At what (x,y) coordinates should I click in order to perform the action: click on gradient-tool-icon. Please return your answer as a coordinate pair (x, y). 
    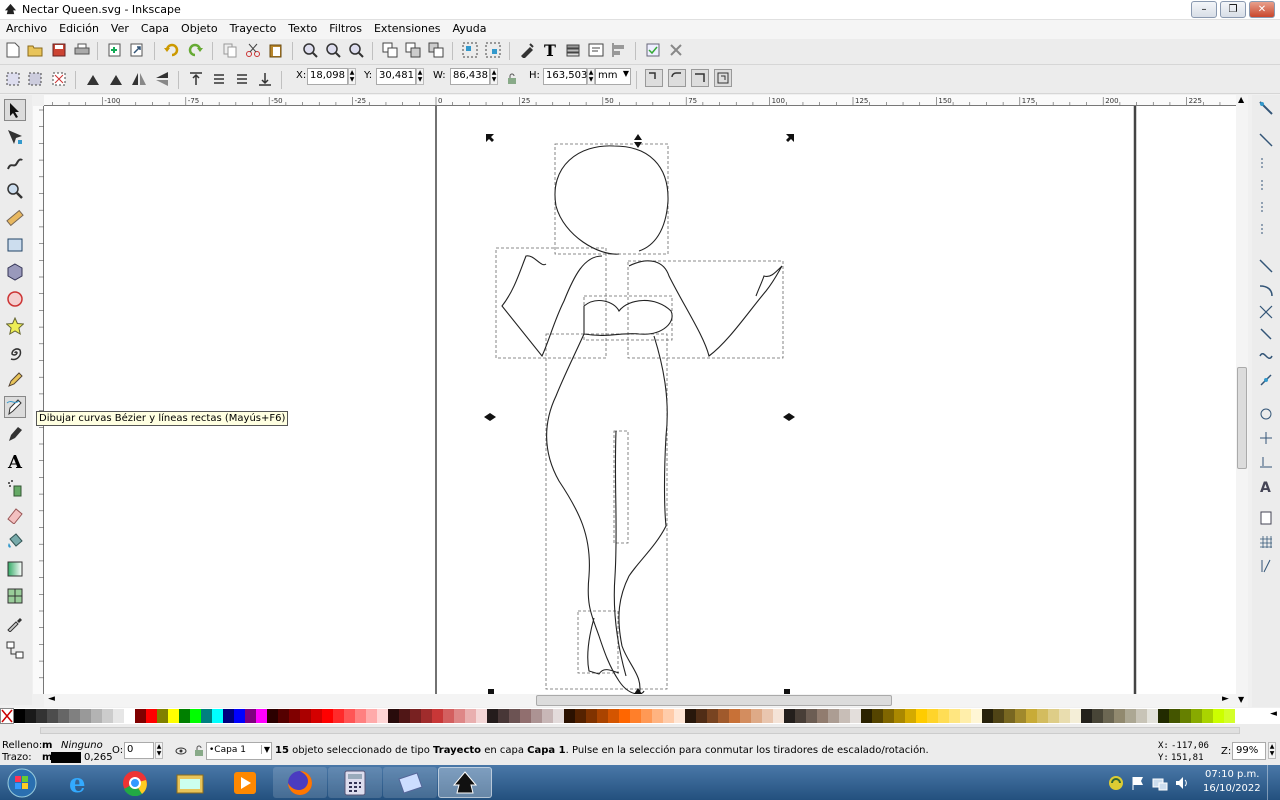
    Looking at the image, I should click on (15, 569).